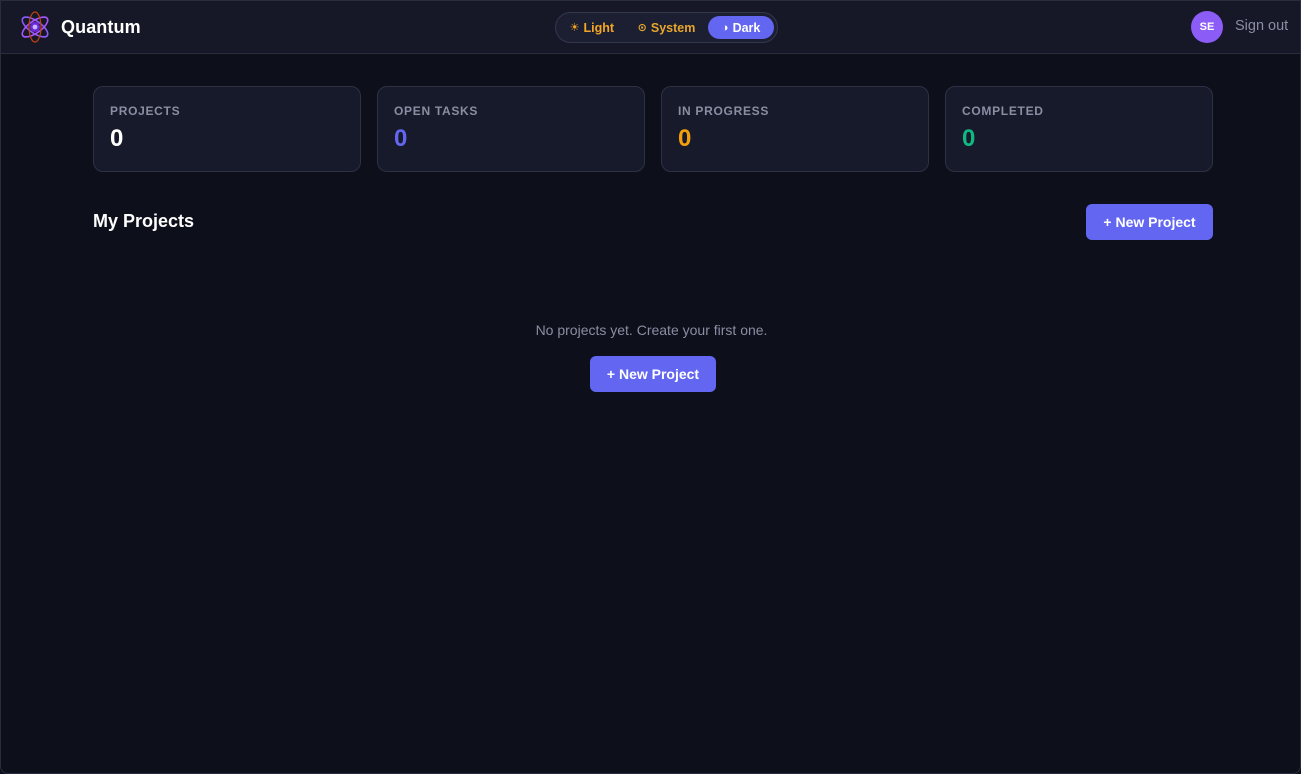 The height and width of the screenshot is (774, 1301). What do you see at coordinates (436, 111) in the screenshot?
I see `stat-label: OPEN TASKS` at bounding box center [436, 111].